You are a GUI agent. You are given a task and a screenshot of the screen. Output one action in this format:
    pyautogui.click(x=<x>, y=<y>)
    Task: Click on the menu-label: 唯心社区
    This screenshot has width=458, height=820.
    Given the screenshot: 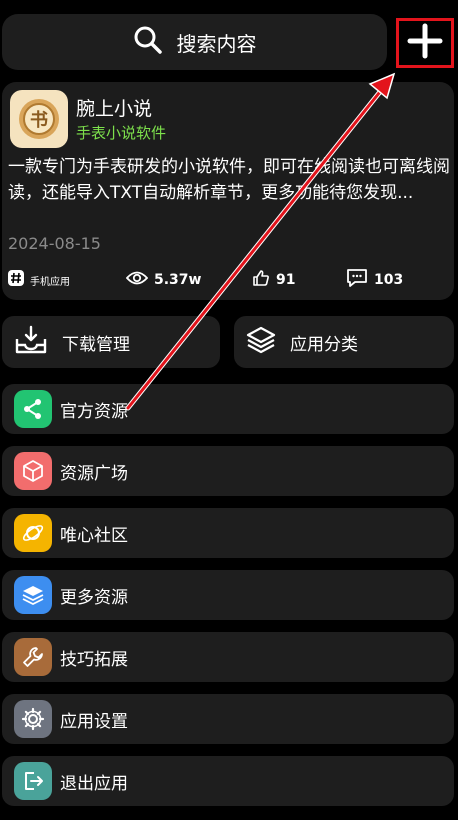 What is the action you would take?
    pyautogui.click(x=94, y=535)
    